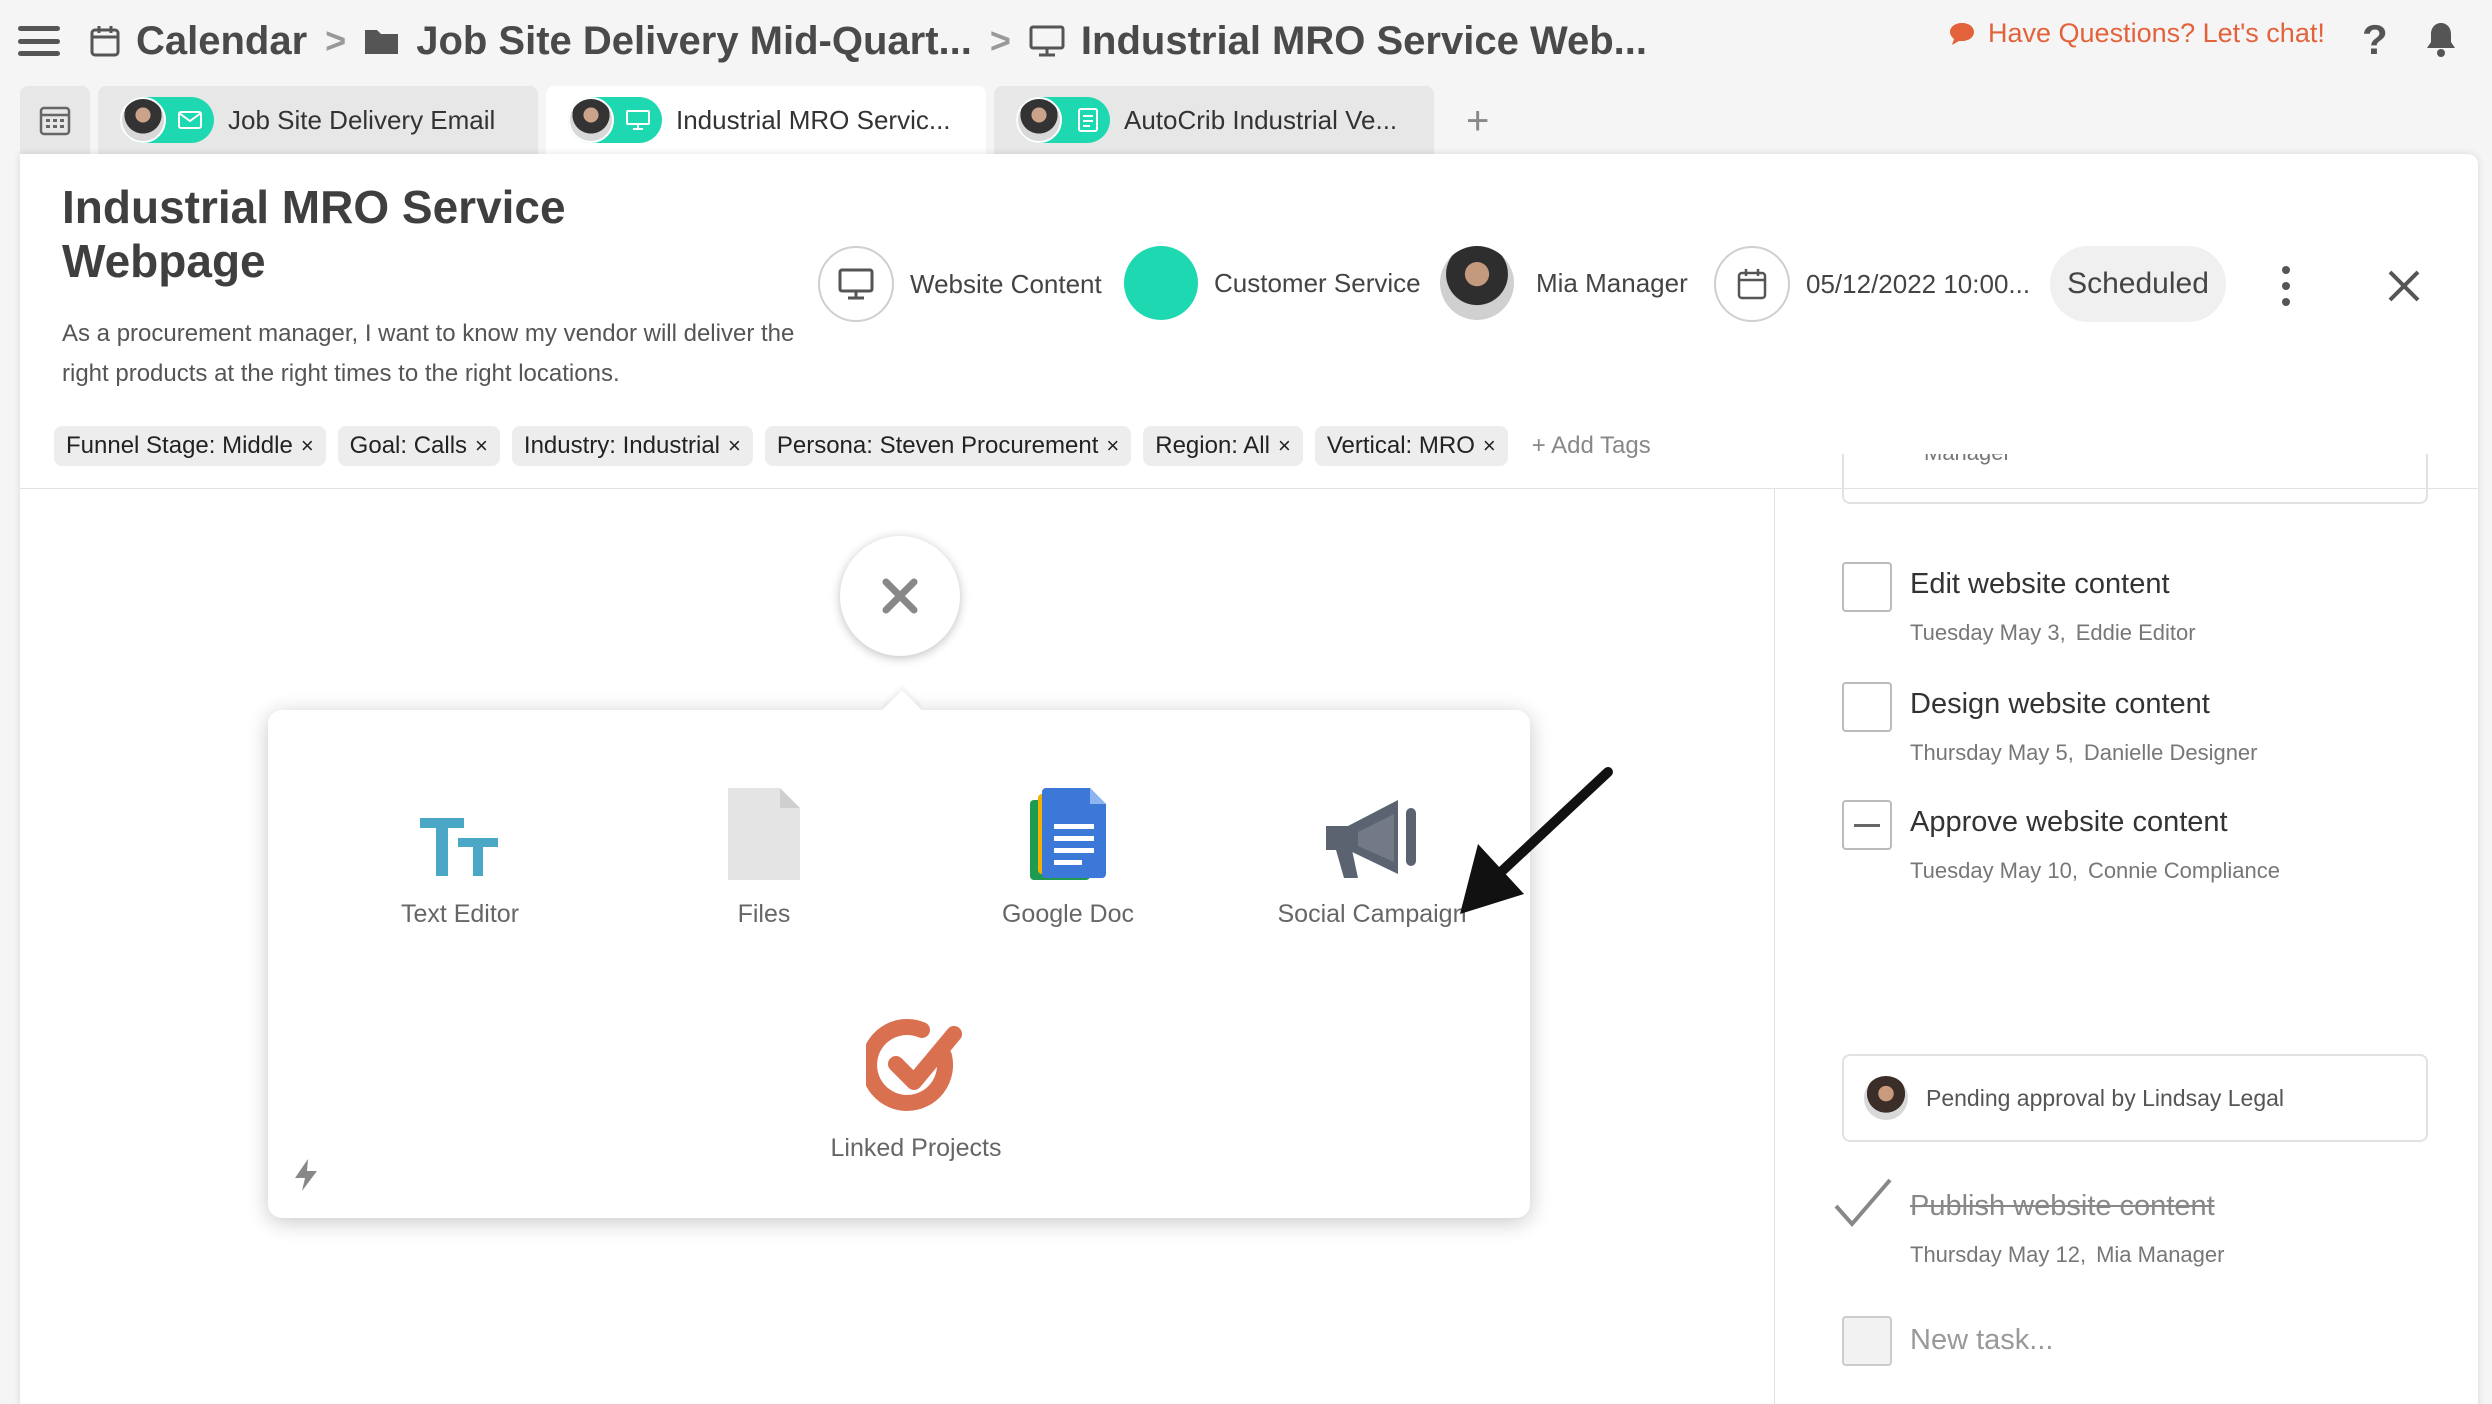  Describe the element at coordinates (2135, 1098) in the screenshot. I see `pending-approval-note: Pending approval by Lindsay Legal` at that location.